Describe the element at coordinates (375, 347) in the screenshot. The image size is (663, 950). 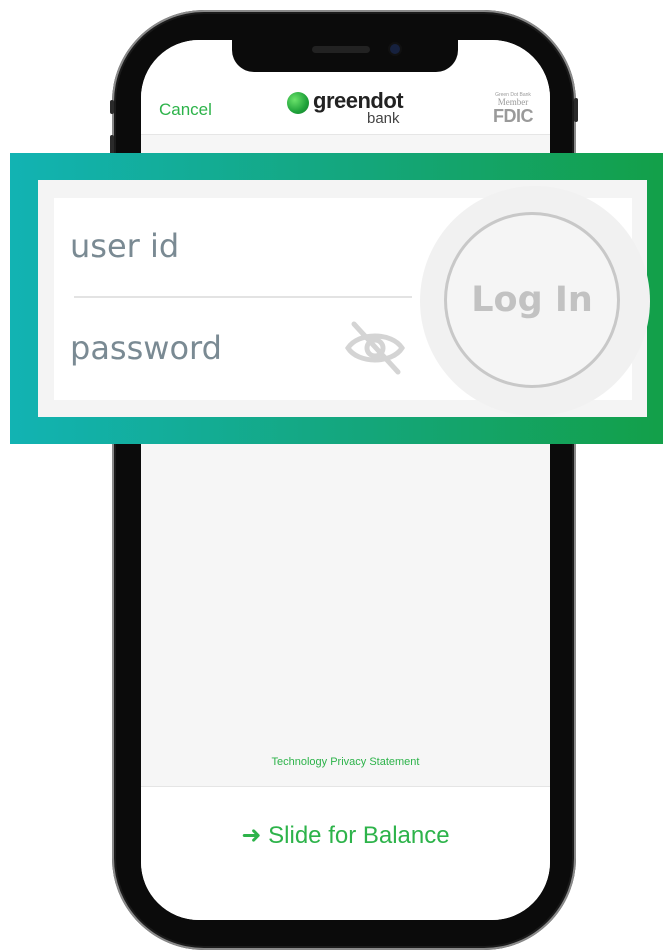
I see `eye-off-icon` at that location.